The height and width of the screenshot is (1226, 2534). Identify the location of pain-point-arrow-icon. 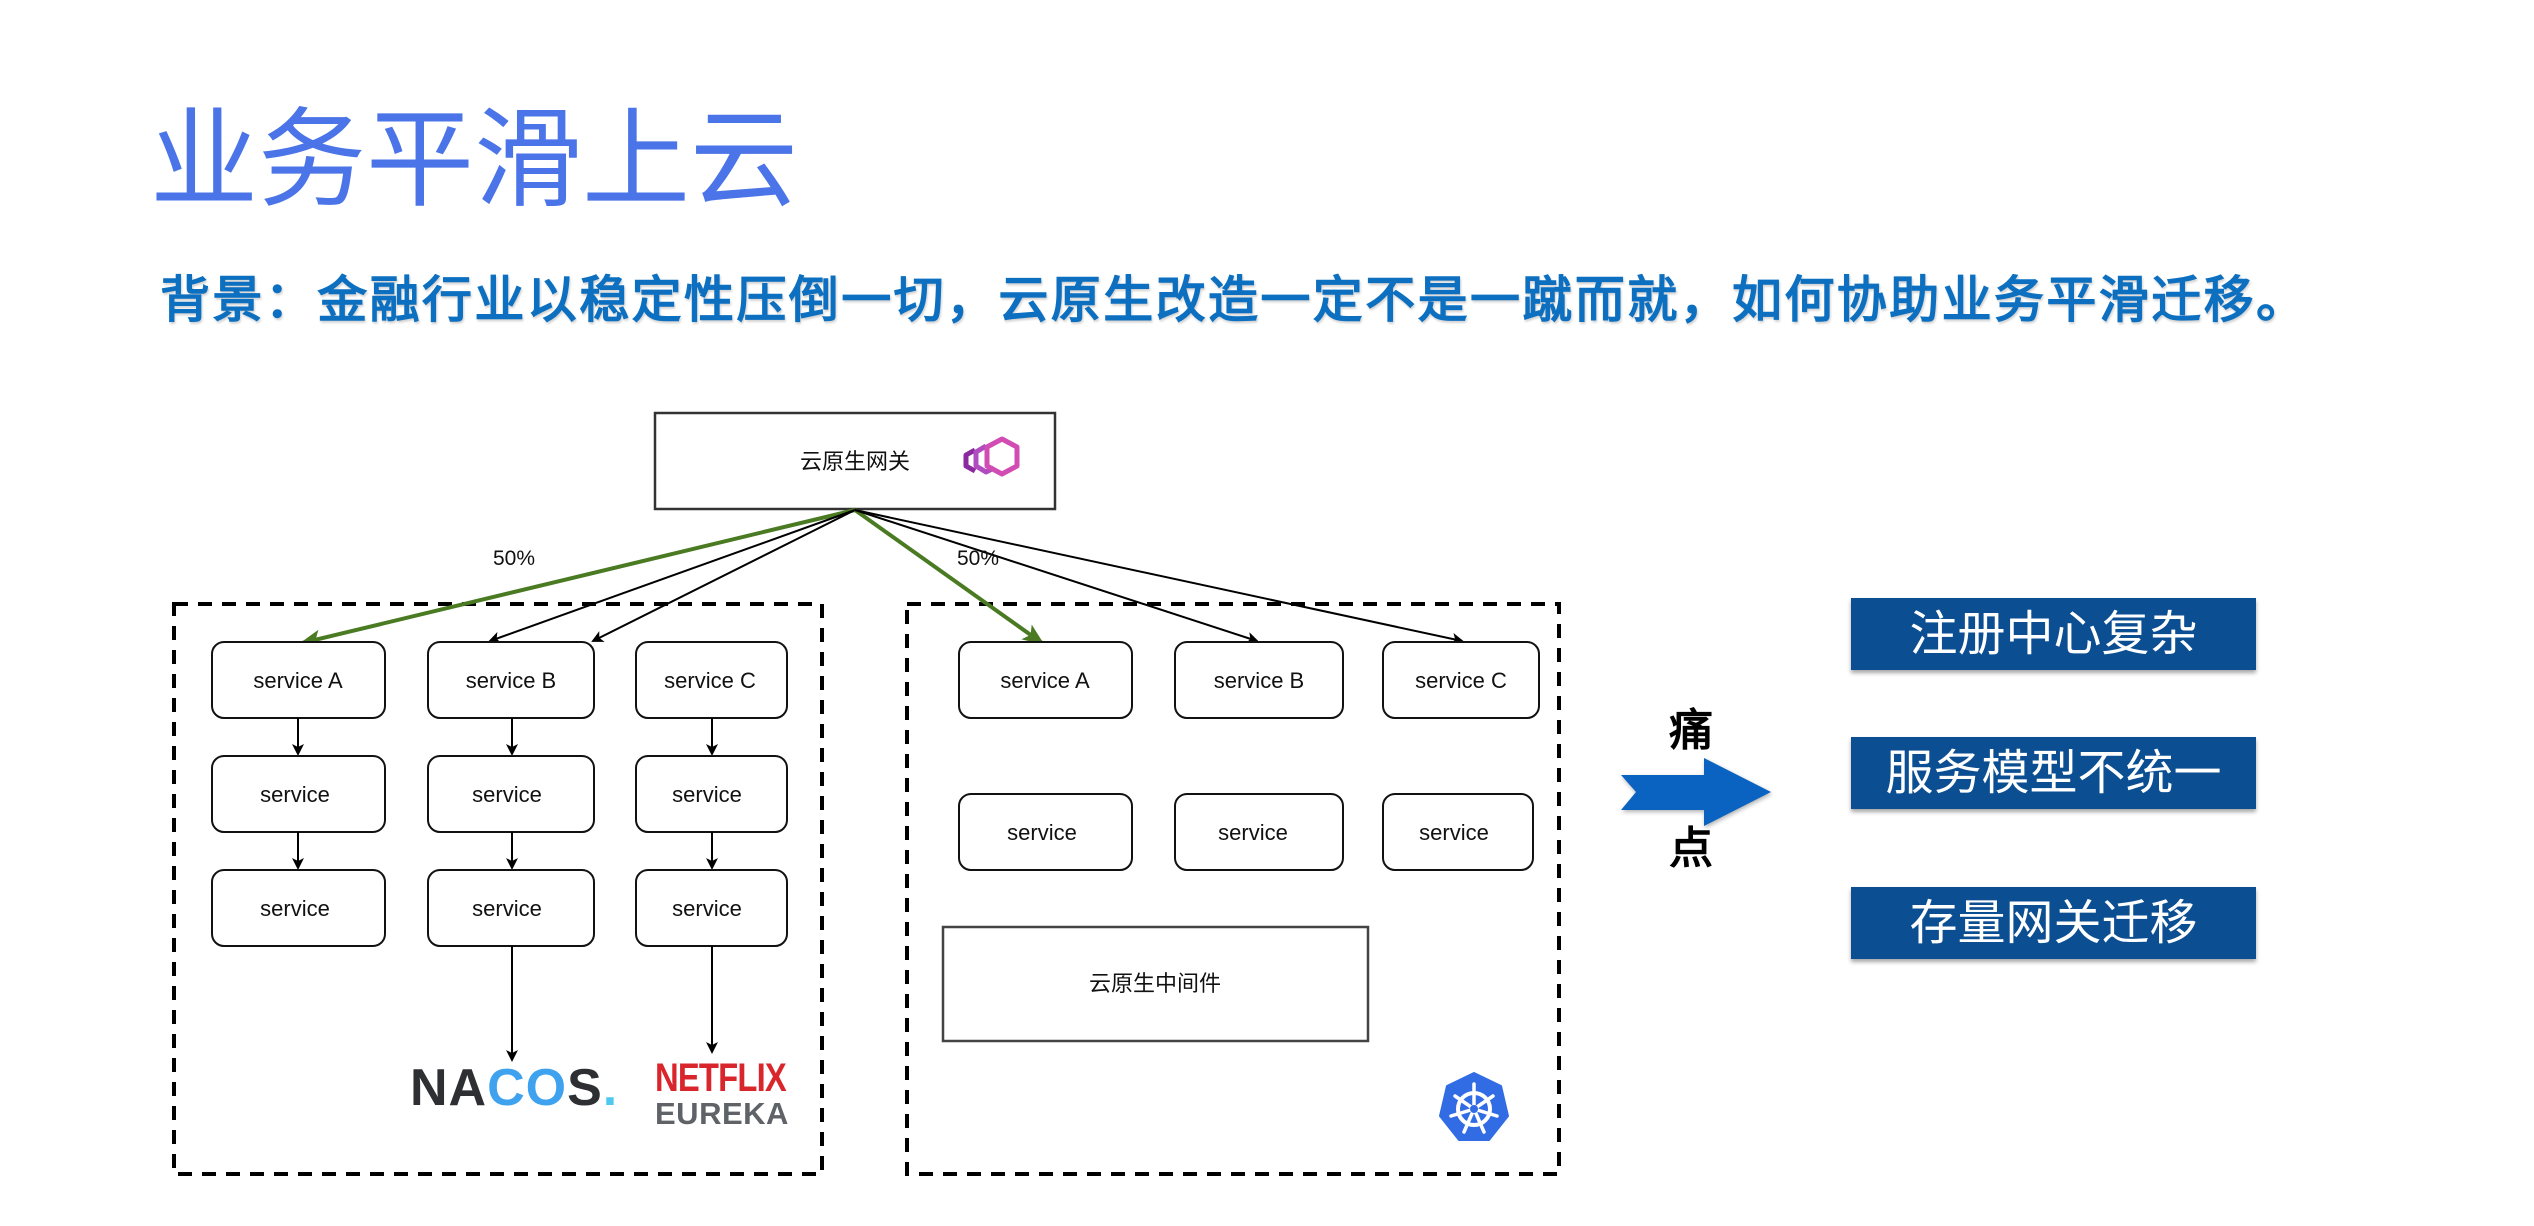
(1696, 792).